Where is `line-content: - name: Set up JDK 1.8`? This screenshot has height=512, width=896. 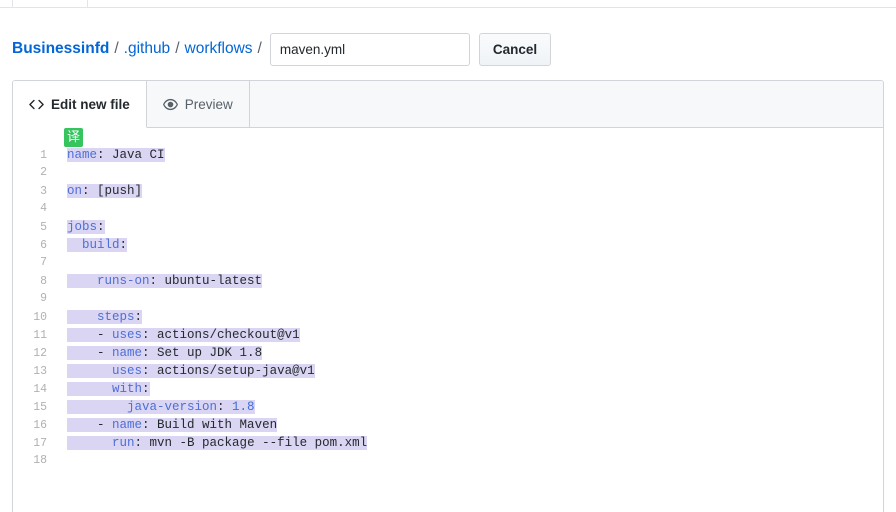 line-content: - name: Set up JDK 1.8 is located at coordinates (155, 353).